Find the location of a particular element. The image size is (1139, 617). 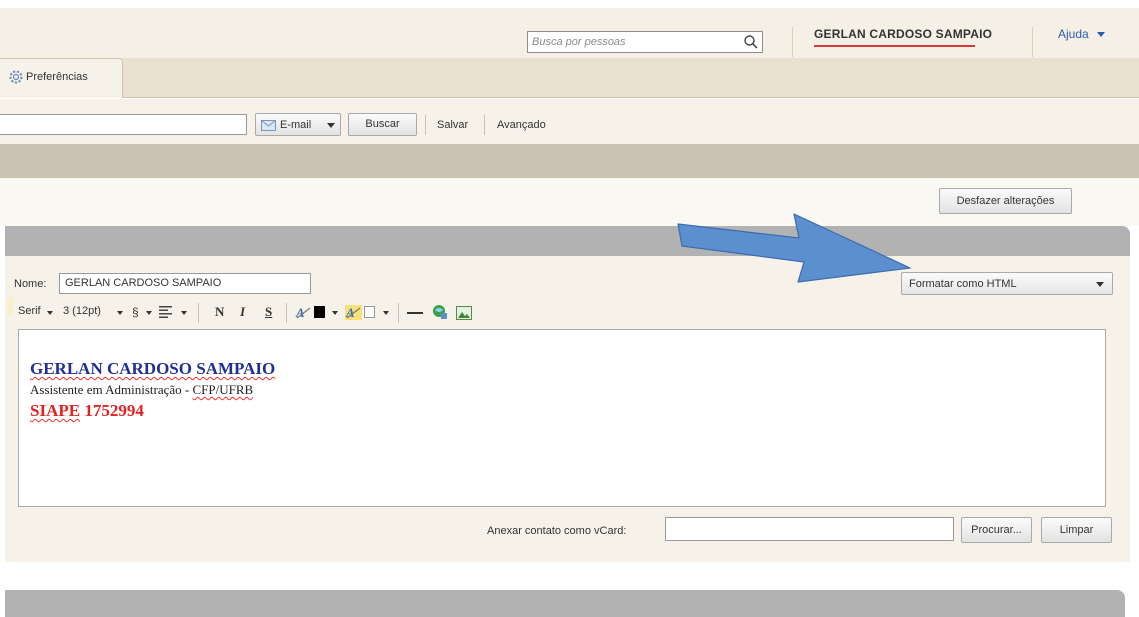

email-type-dropdown: E-mail is located at coordinates (298, 124).